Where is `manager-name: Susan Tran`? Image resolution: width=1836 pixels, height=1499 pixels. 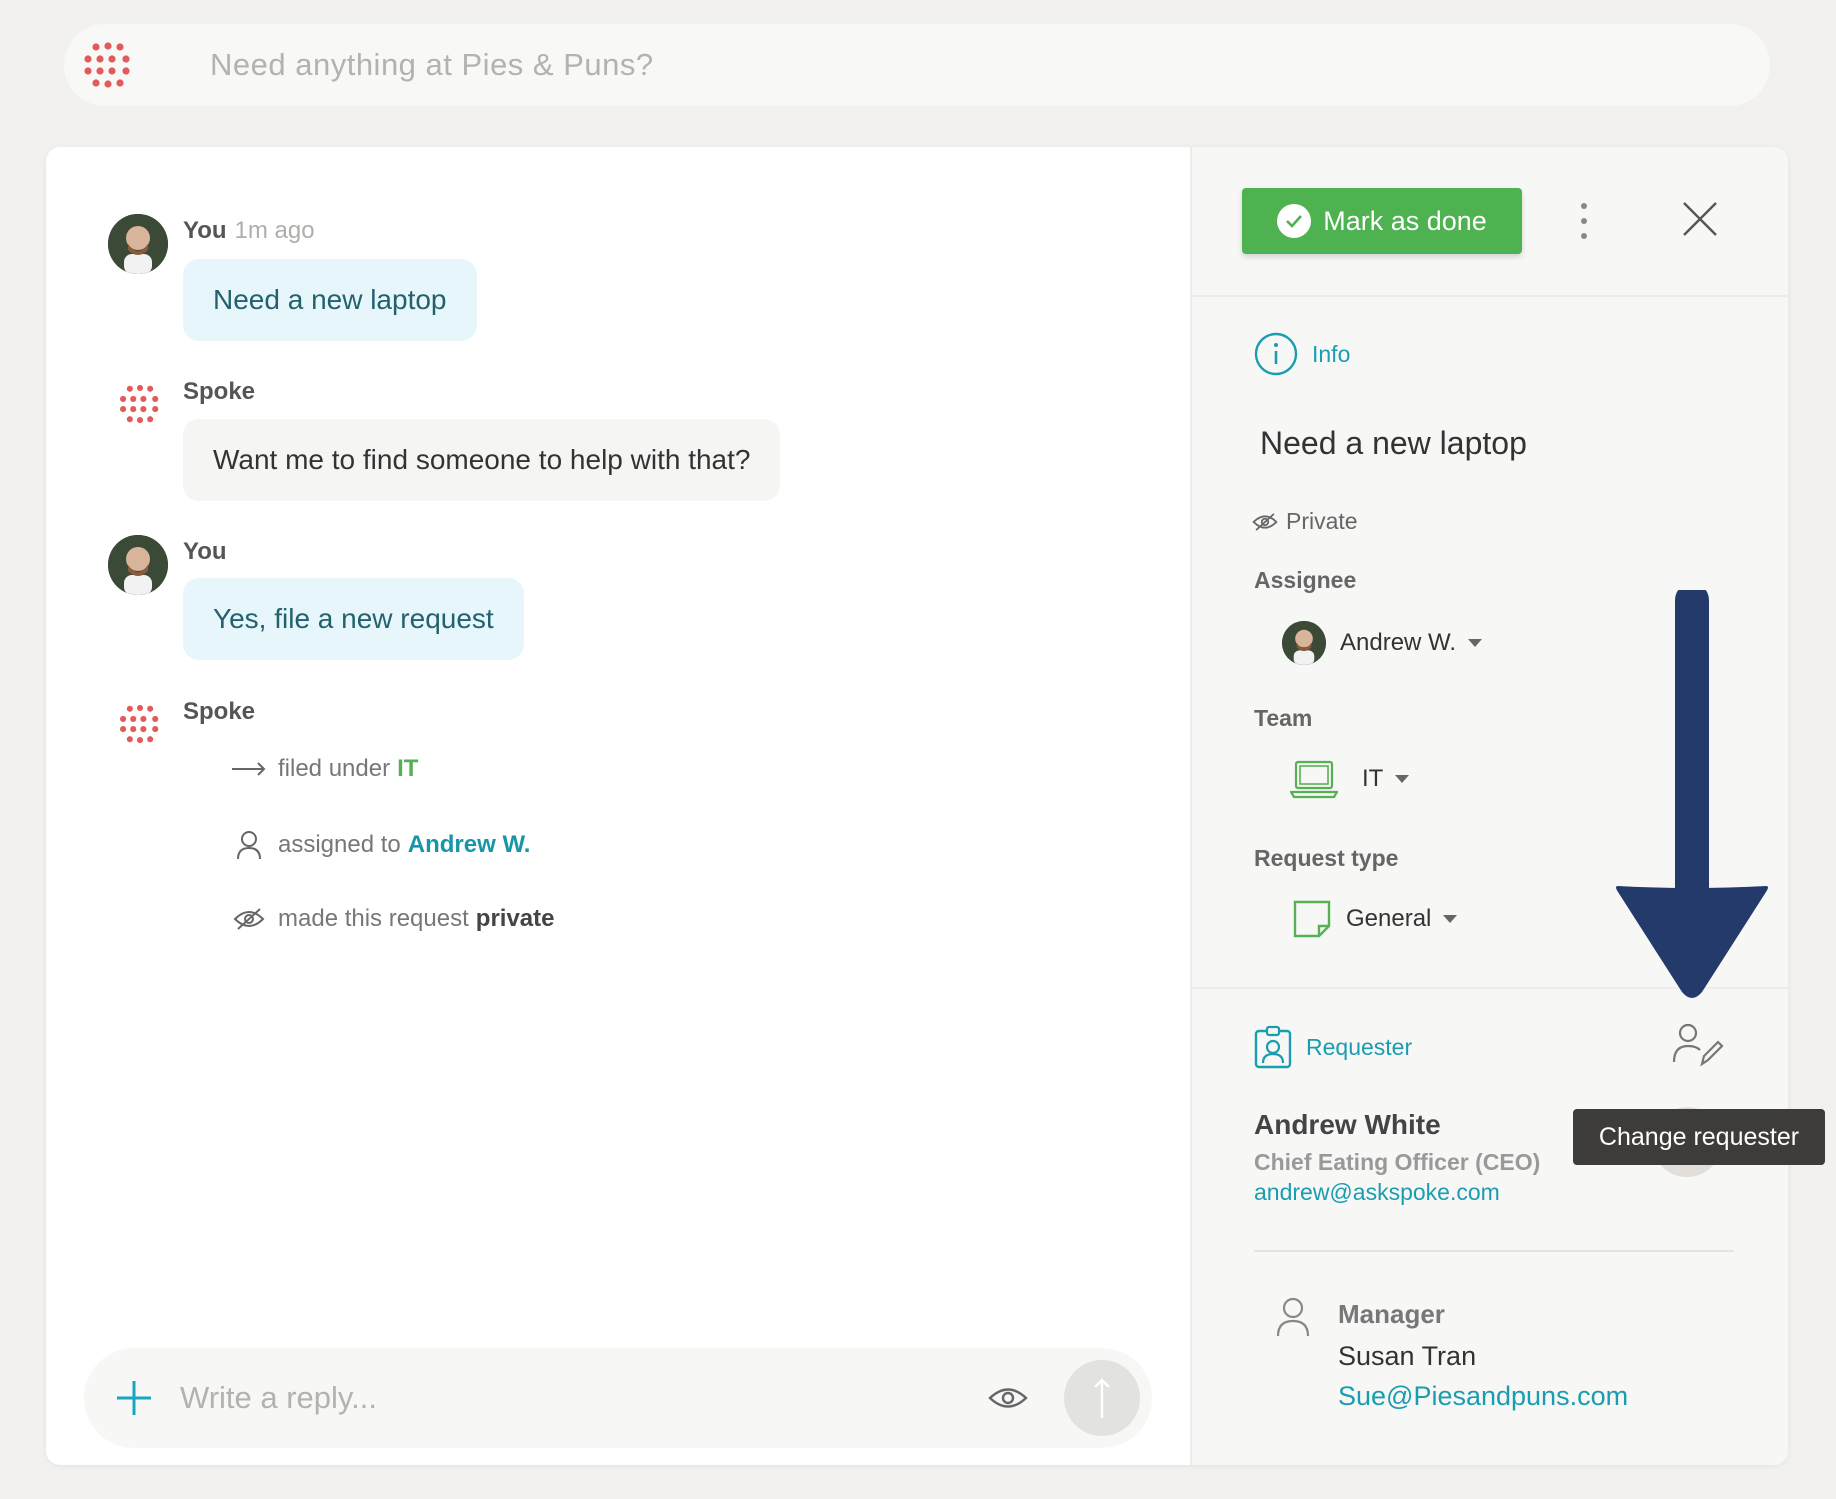 manager-name: Susan Tran is located at coordinates (1407, 1356).